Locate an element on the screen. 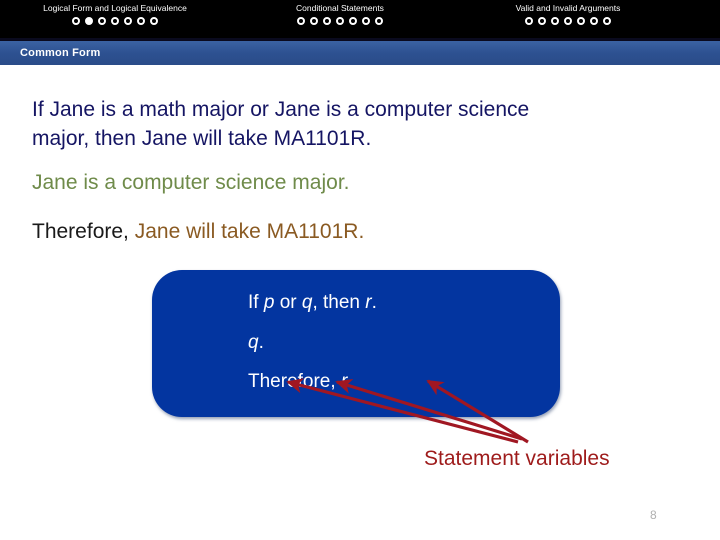 The width and height of the screenshot is (720, 540). form-line-2: q. is located at coordinates (256, 343).